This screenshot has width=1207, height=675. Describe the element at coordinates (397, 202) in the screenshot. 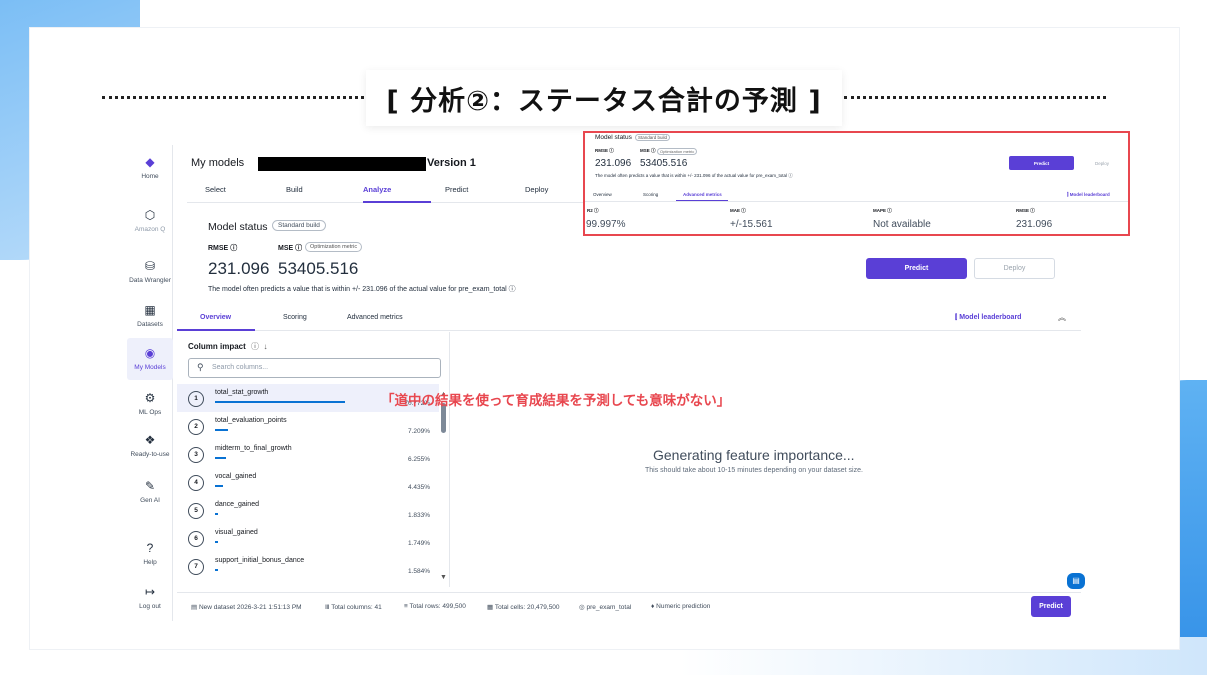

I see `active-tab-underline` at that location.